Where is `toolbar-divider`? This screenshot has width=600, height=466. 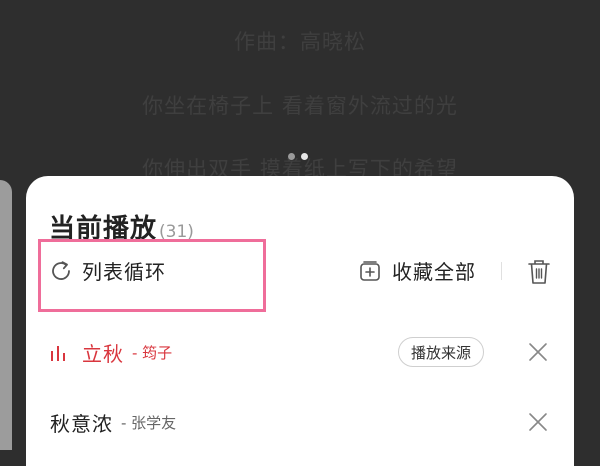 toolbar-divider is located at coordinates (501, 271).